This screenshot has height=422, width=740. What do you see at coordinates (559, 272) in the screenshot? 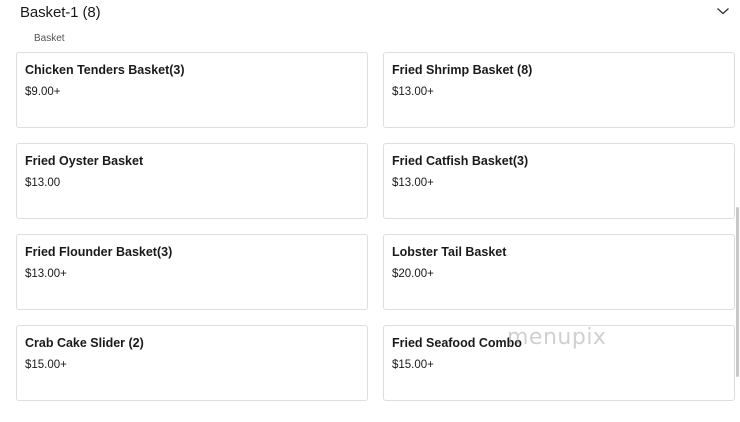
I see `menu-item-card: Lobster Tail Basket $20.00+` at bounding box center [559, 272].